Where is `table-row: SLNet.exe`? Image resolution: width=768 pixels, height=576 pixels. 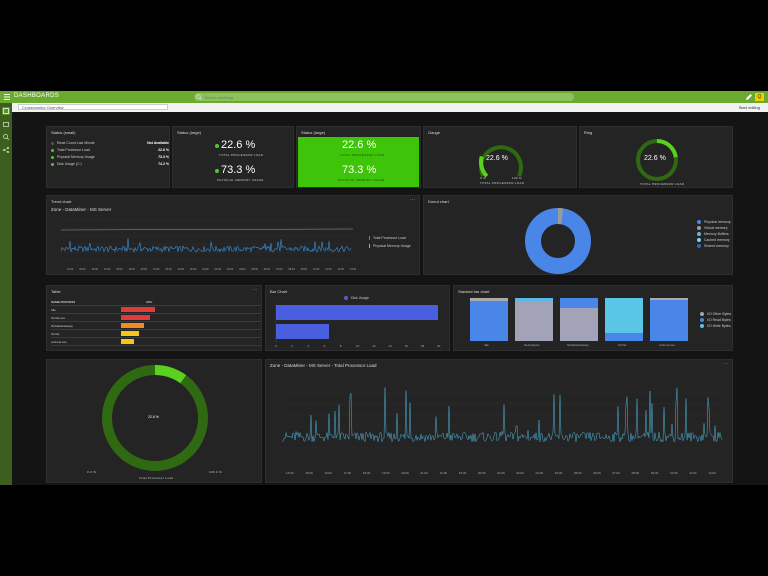
table-row: SLNet.exe is located at coordinates (156, 318).